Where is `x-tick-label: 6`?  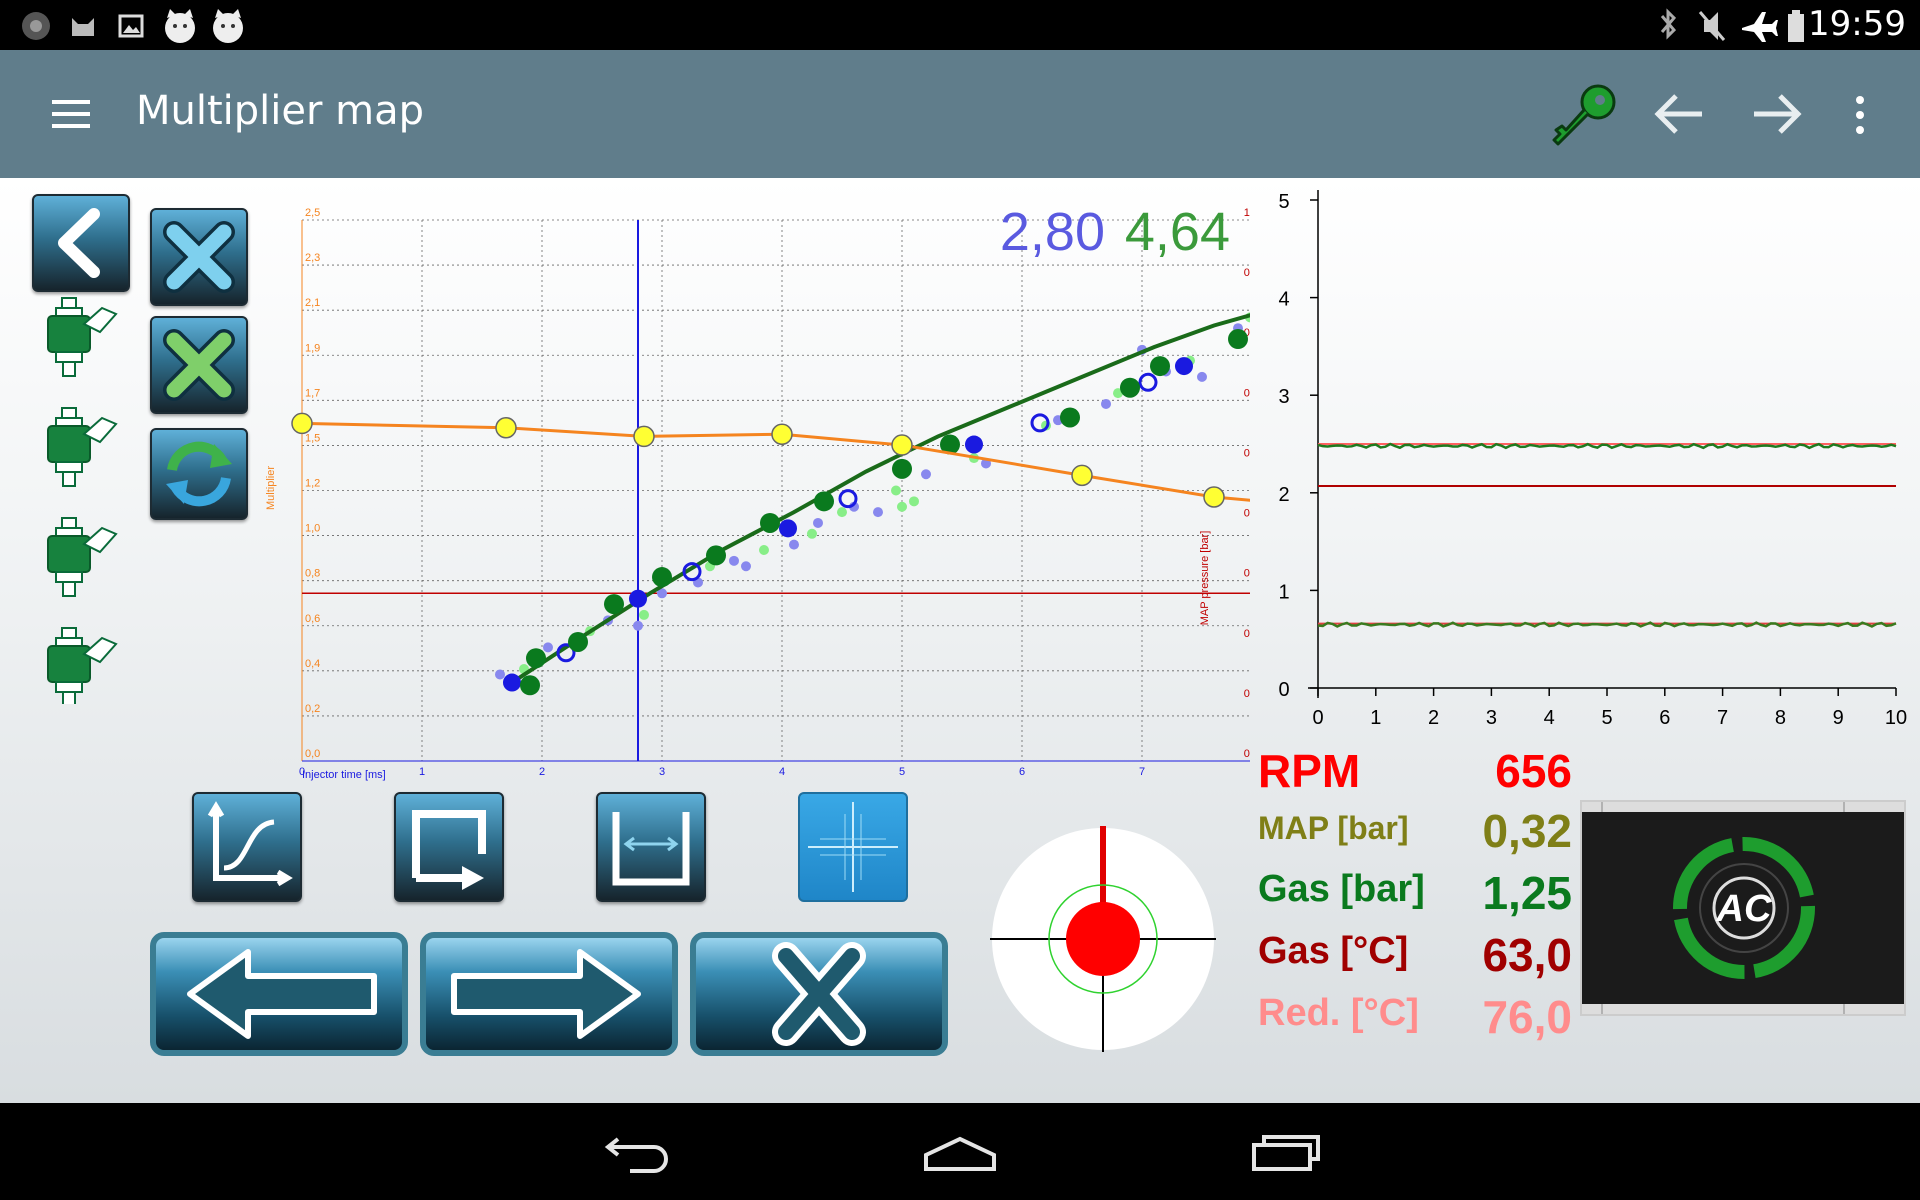
x-tick-label: 6 is located at coordinates (1664, 718).